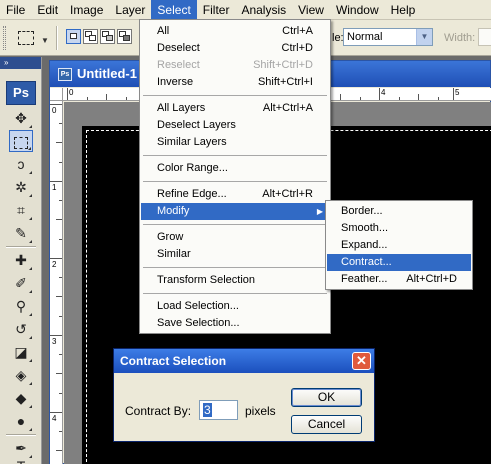 The height and width of the screenshot is (464, 491). What do you see at coordinates (403, 10) in the screenshot?
I see `menu-help: Help` at bounding box center [403, 10].